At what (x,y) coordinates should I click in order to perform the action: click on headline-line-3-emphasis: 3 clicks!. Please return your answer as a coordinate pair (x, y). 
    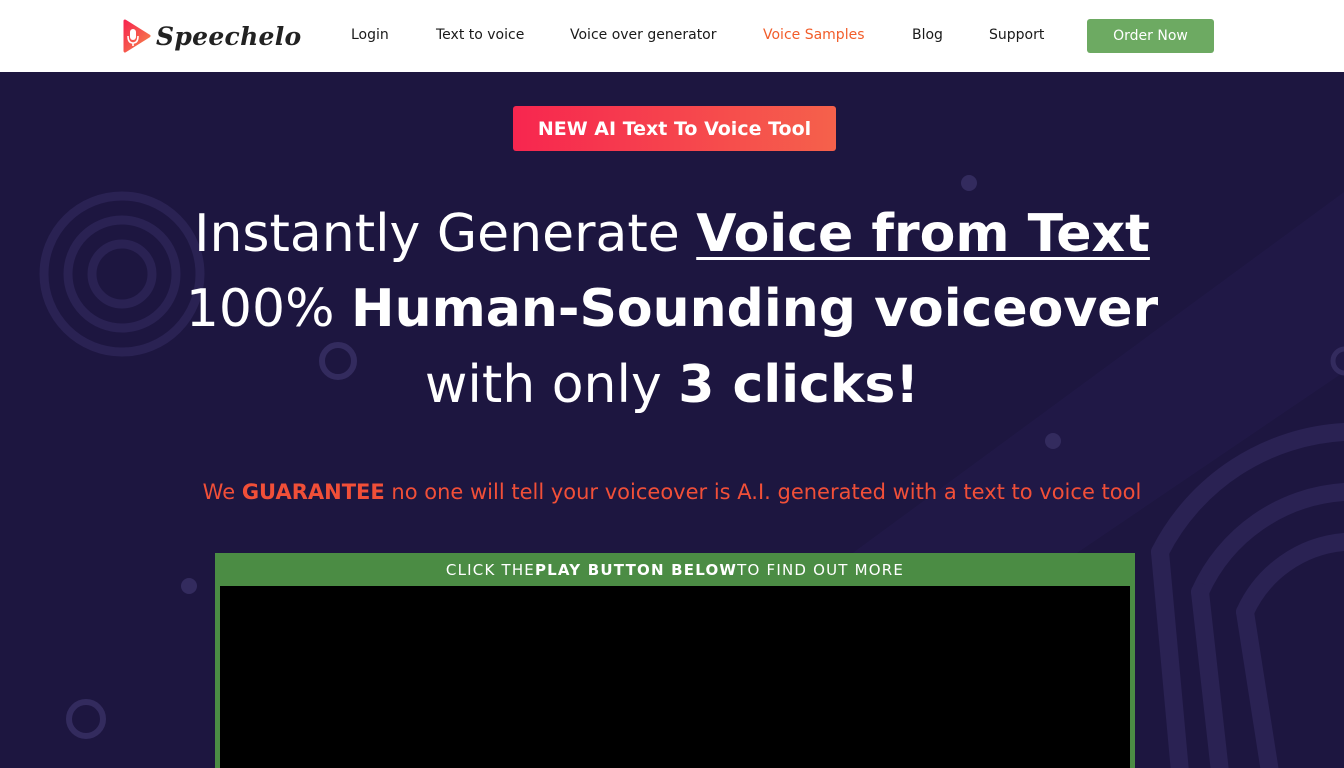
    Looking at the image, I should click on (799, 385).